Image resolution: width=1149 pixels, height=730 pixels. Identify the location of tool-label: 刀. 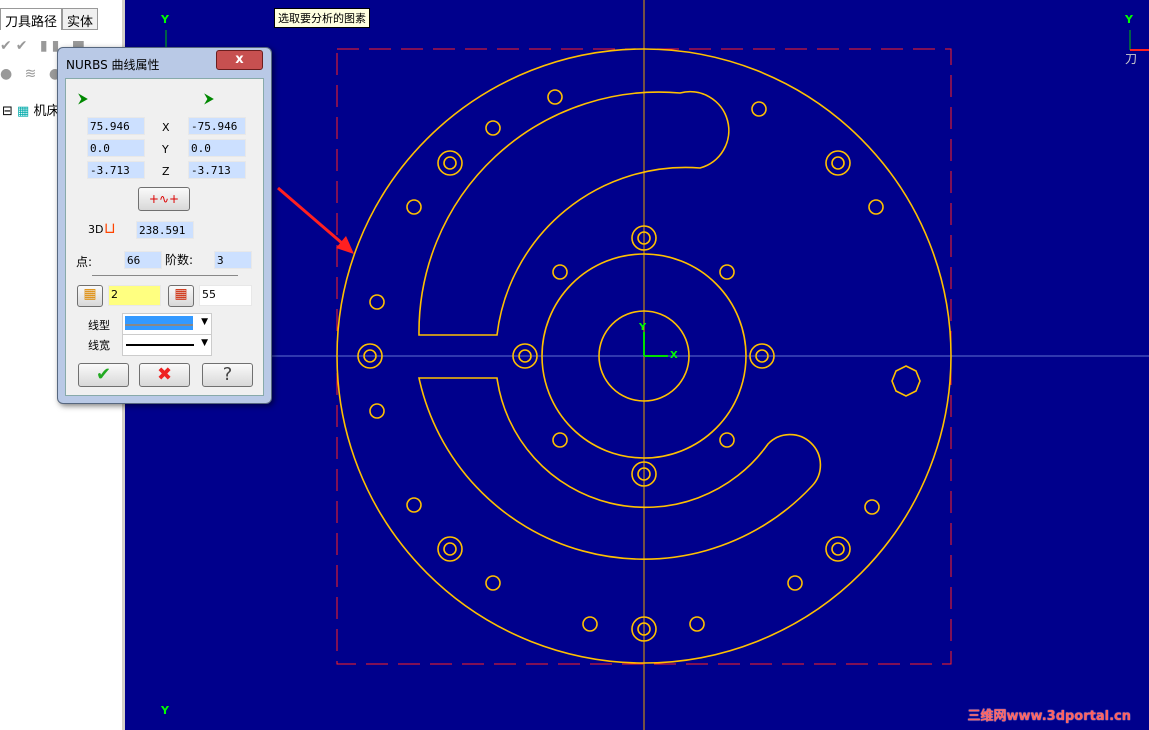
(1131, 59).